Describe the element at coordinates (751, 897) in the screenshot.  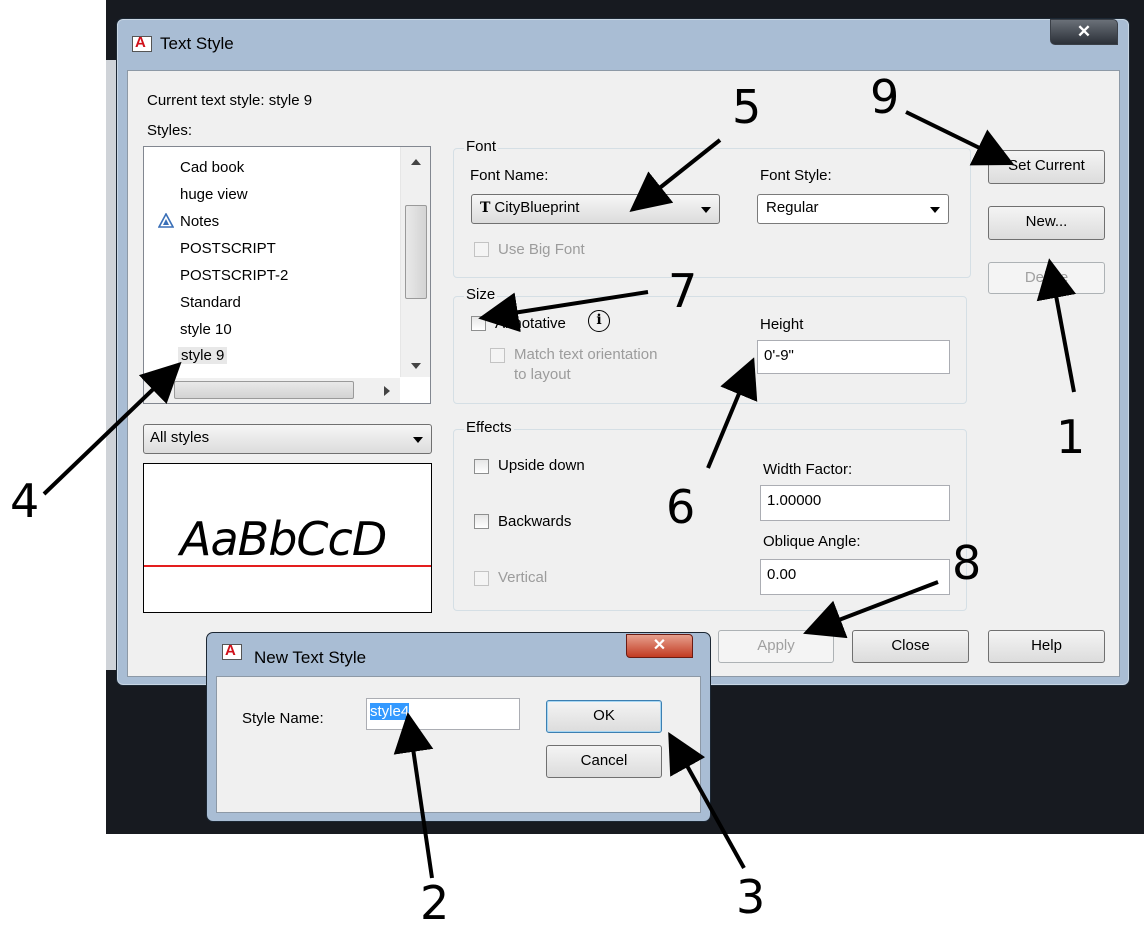
I see `callout-number-3: 3` at that location.